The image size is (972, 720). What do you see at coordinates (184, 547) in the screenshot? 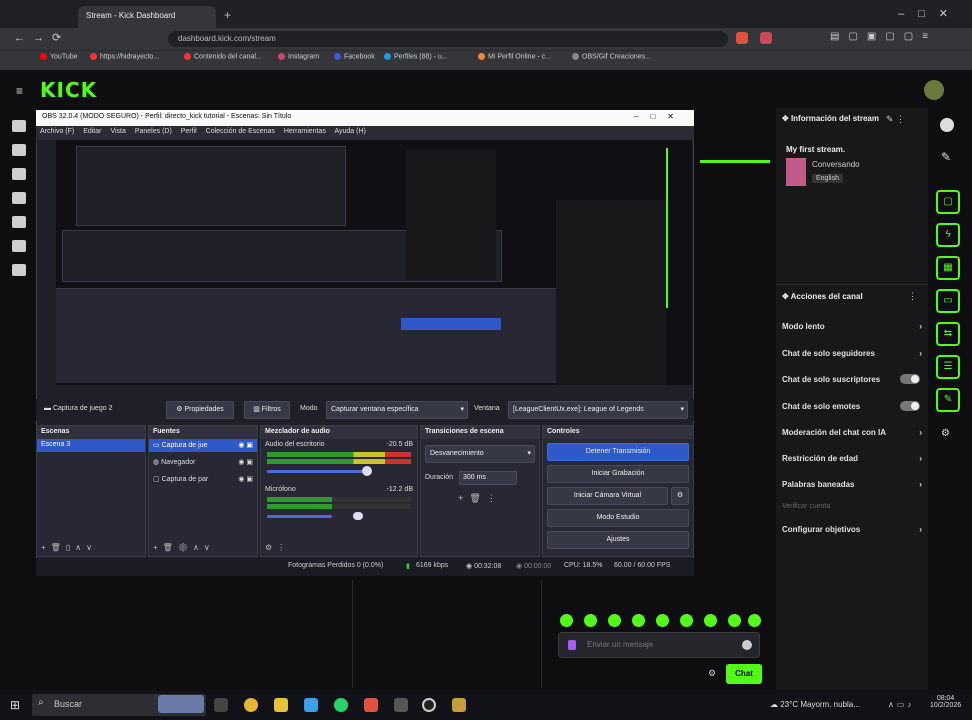
I see `source-toolbar-icons: +🗑⚙∧∨` at bounding box center [184, 547].